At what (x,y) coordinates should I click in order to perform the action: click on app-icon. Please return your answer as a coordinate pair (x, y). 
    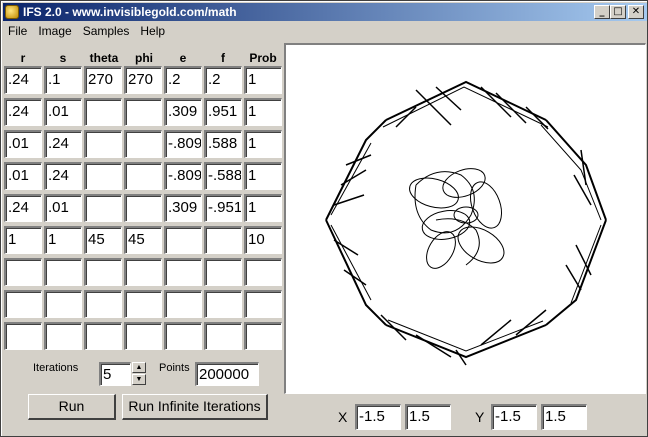
    Looking at the image, I should click on (12, 12).